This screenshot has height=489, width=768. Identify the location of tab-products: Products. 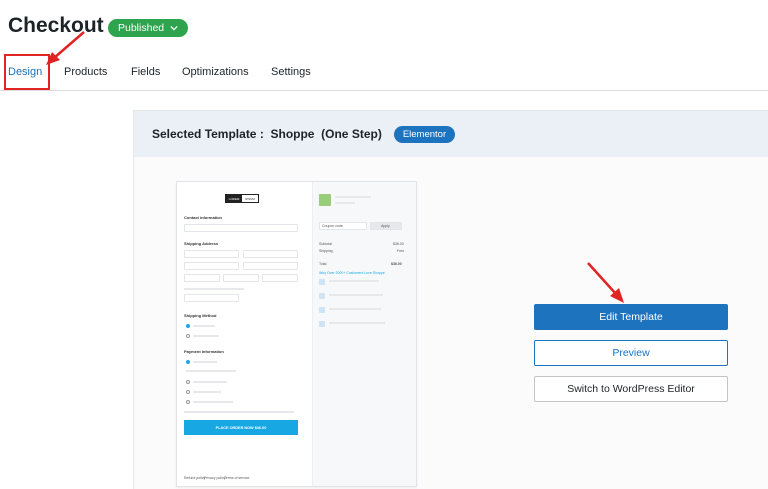
(85, 72).